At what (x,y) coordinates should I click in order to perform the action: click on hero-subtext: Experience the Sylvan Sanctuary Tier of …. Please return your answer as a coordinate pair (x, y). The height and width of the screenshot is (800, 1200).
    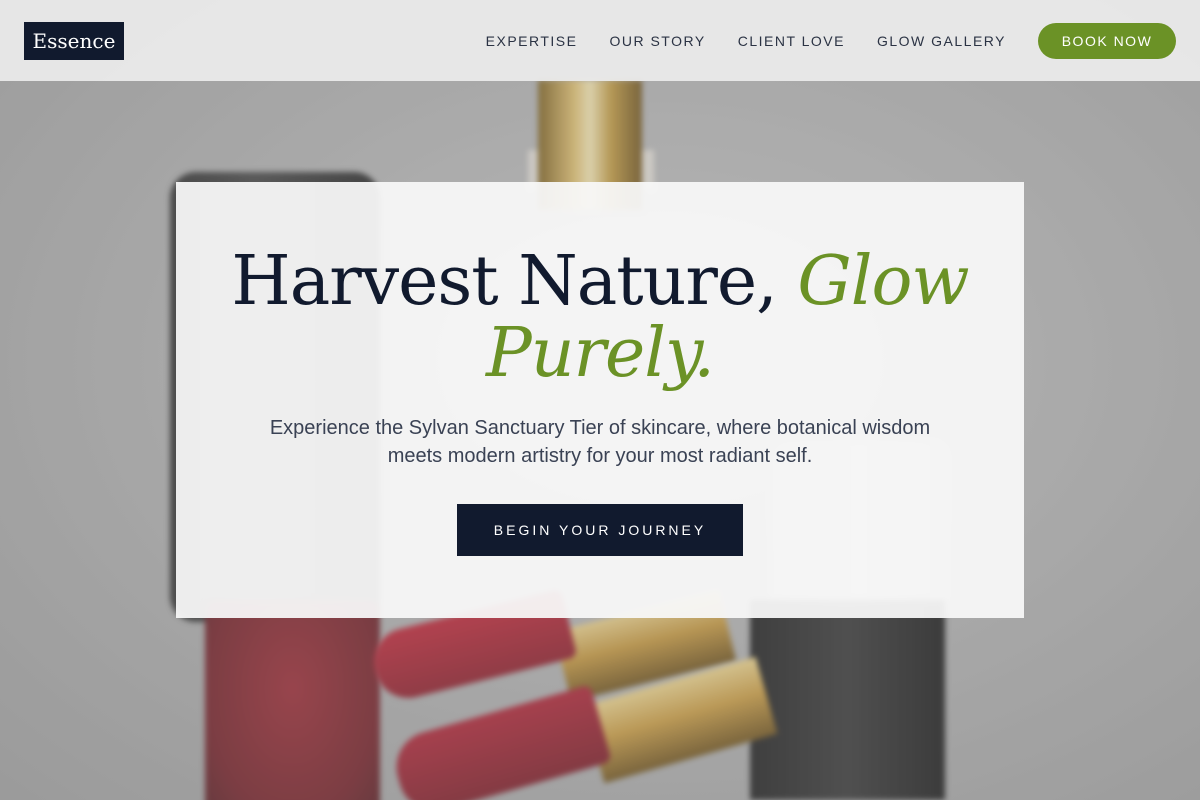
    Looking at the image, I should click on (600, 442).